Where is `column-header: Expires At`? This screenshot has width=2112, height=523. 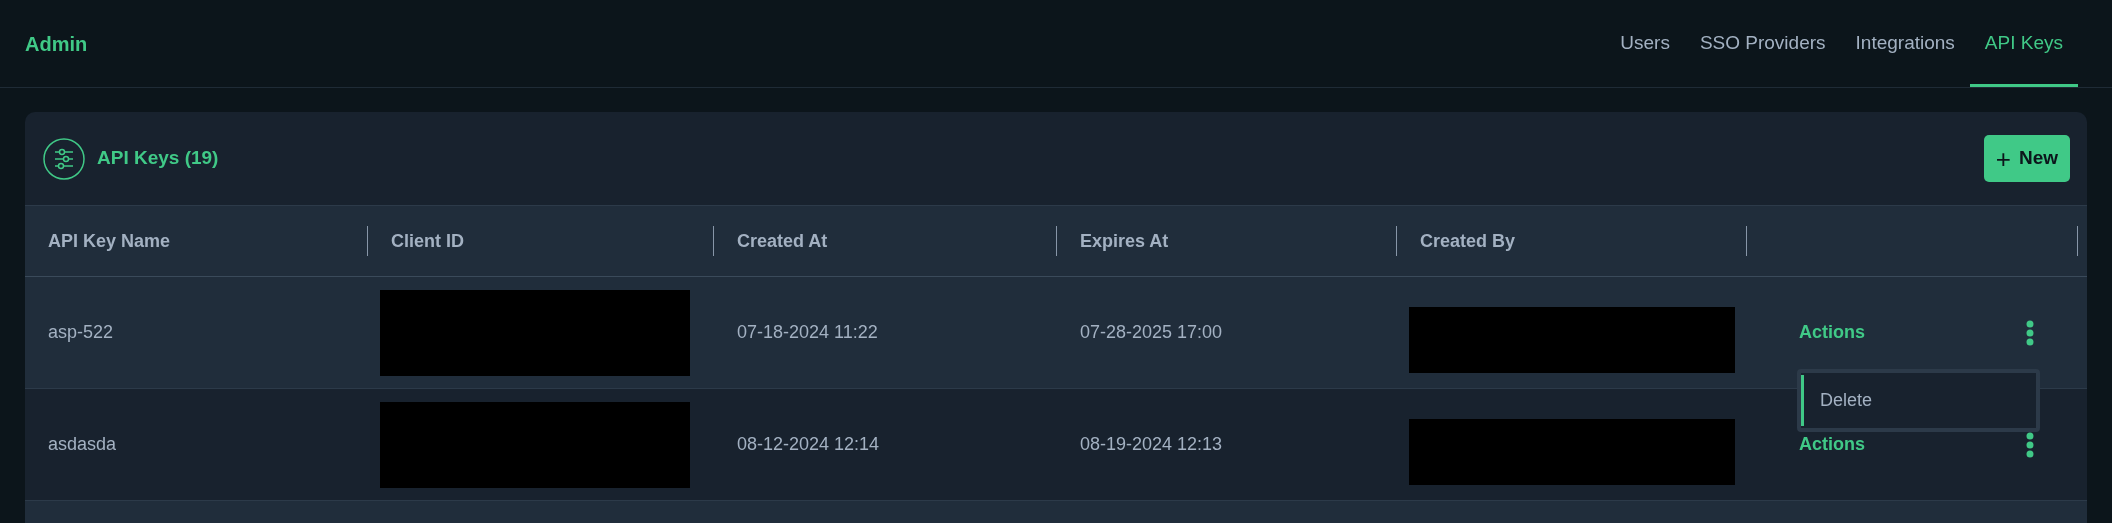
column-header: Expires At is located at coordinates (1124, 241).